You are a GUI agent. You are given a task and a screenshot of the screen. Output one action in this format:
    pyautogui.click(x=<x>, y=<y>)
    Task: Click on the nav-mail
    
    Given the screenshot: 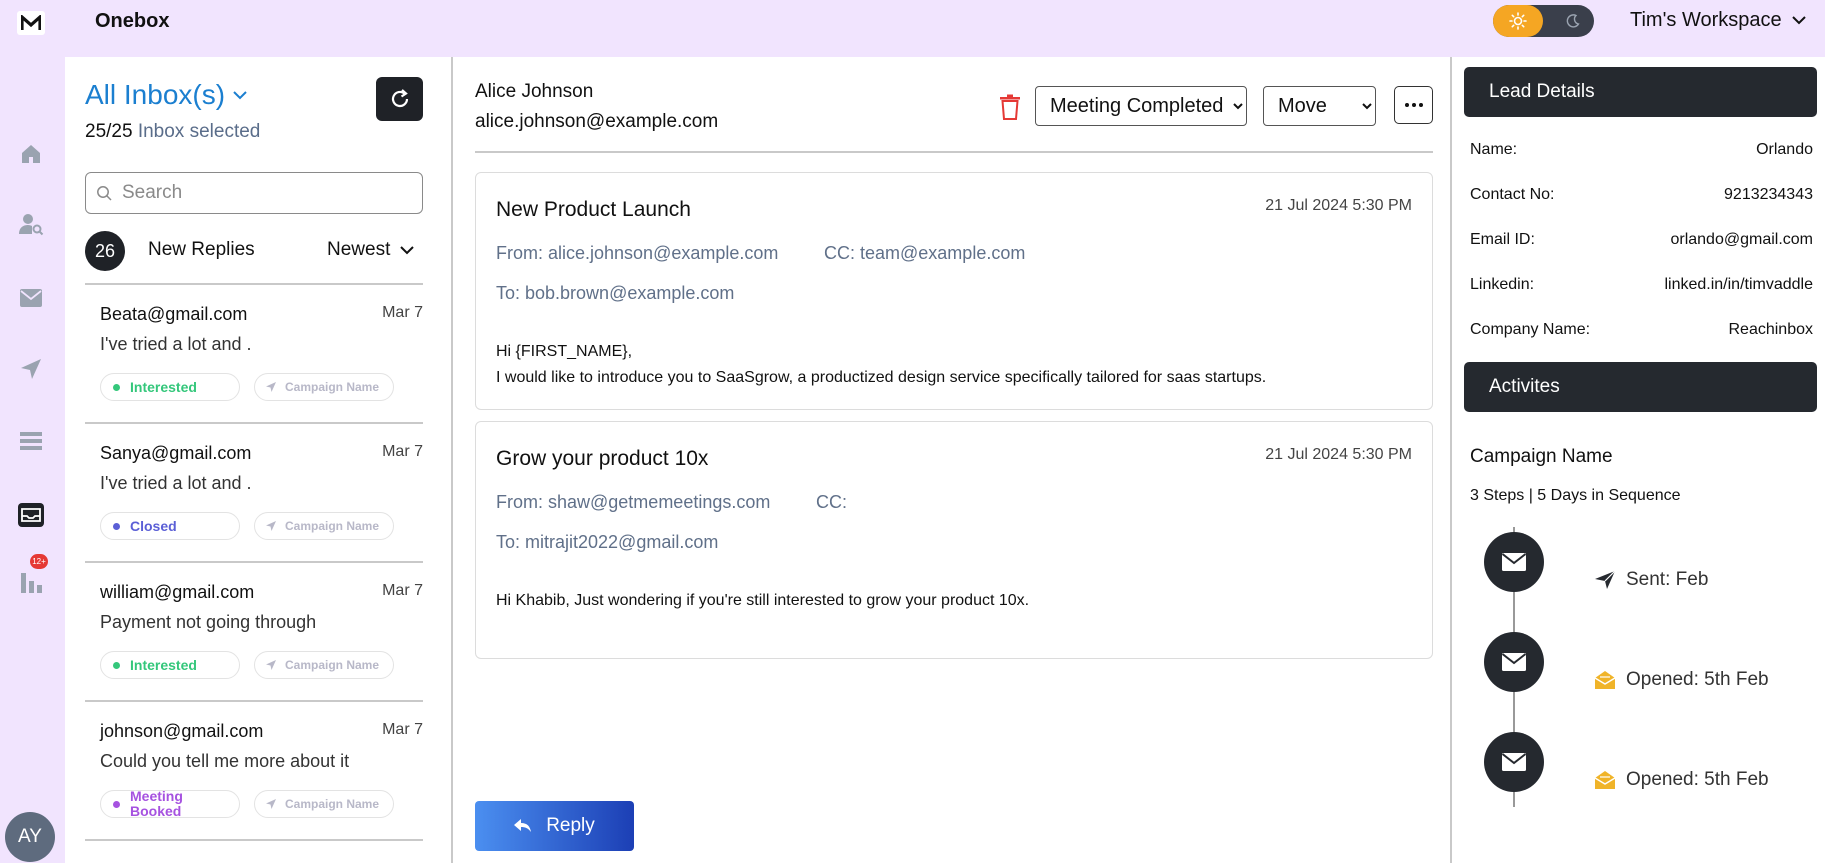 What is the action you would take?
    pyautogui.click(x=31, y=298)
    